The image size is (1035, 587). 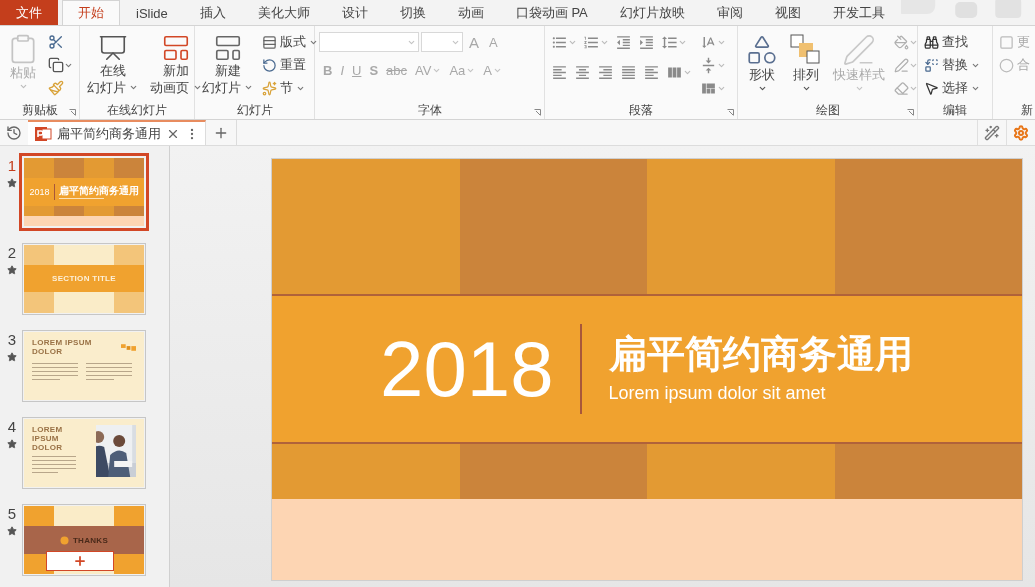 What do you see at coordinates (270, 88) in the screenshot?
I see `section-icon` at bounding box center [270, 88].